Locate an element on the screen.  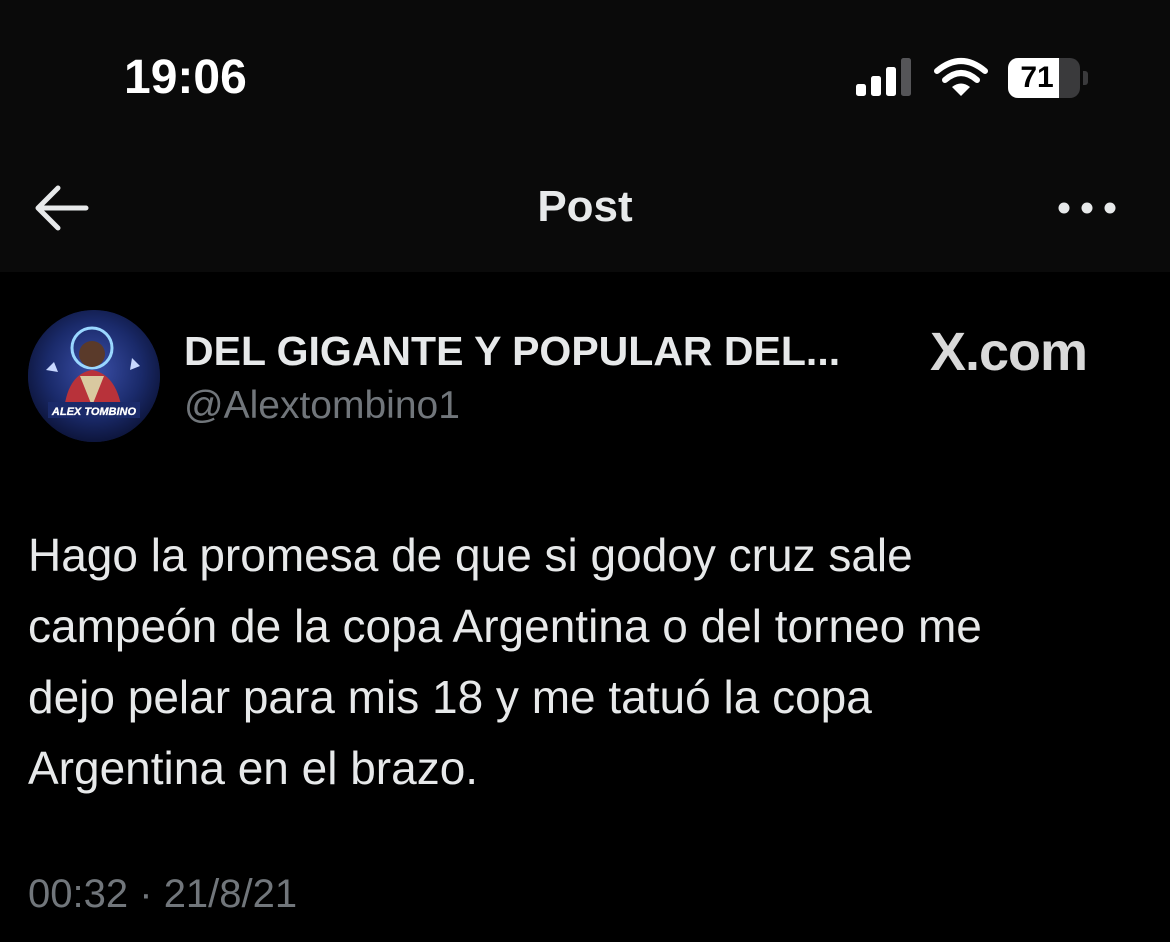
avatar-label: ALEX TOMBINO is located at coordinates (94, 412).